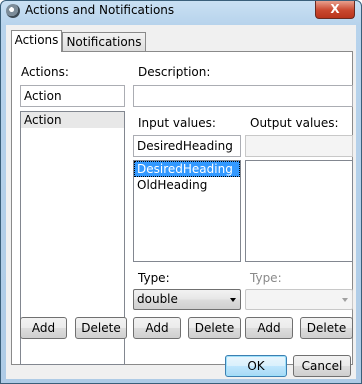 This screenshot has width=362, height=384. Describe the element at coordinates (36, 41) in the screenshot. I see `tab-actions: Actions` at that location.